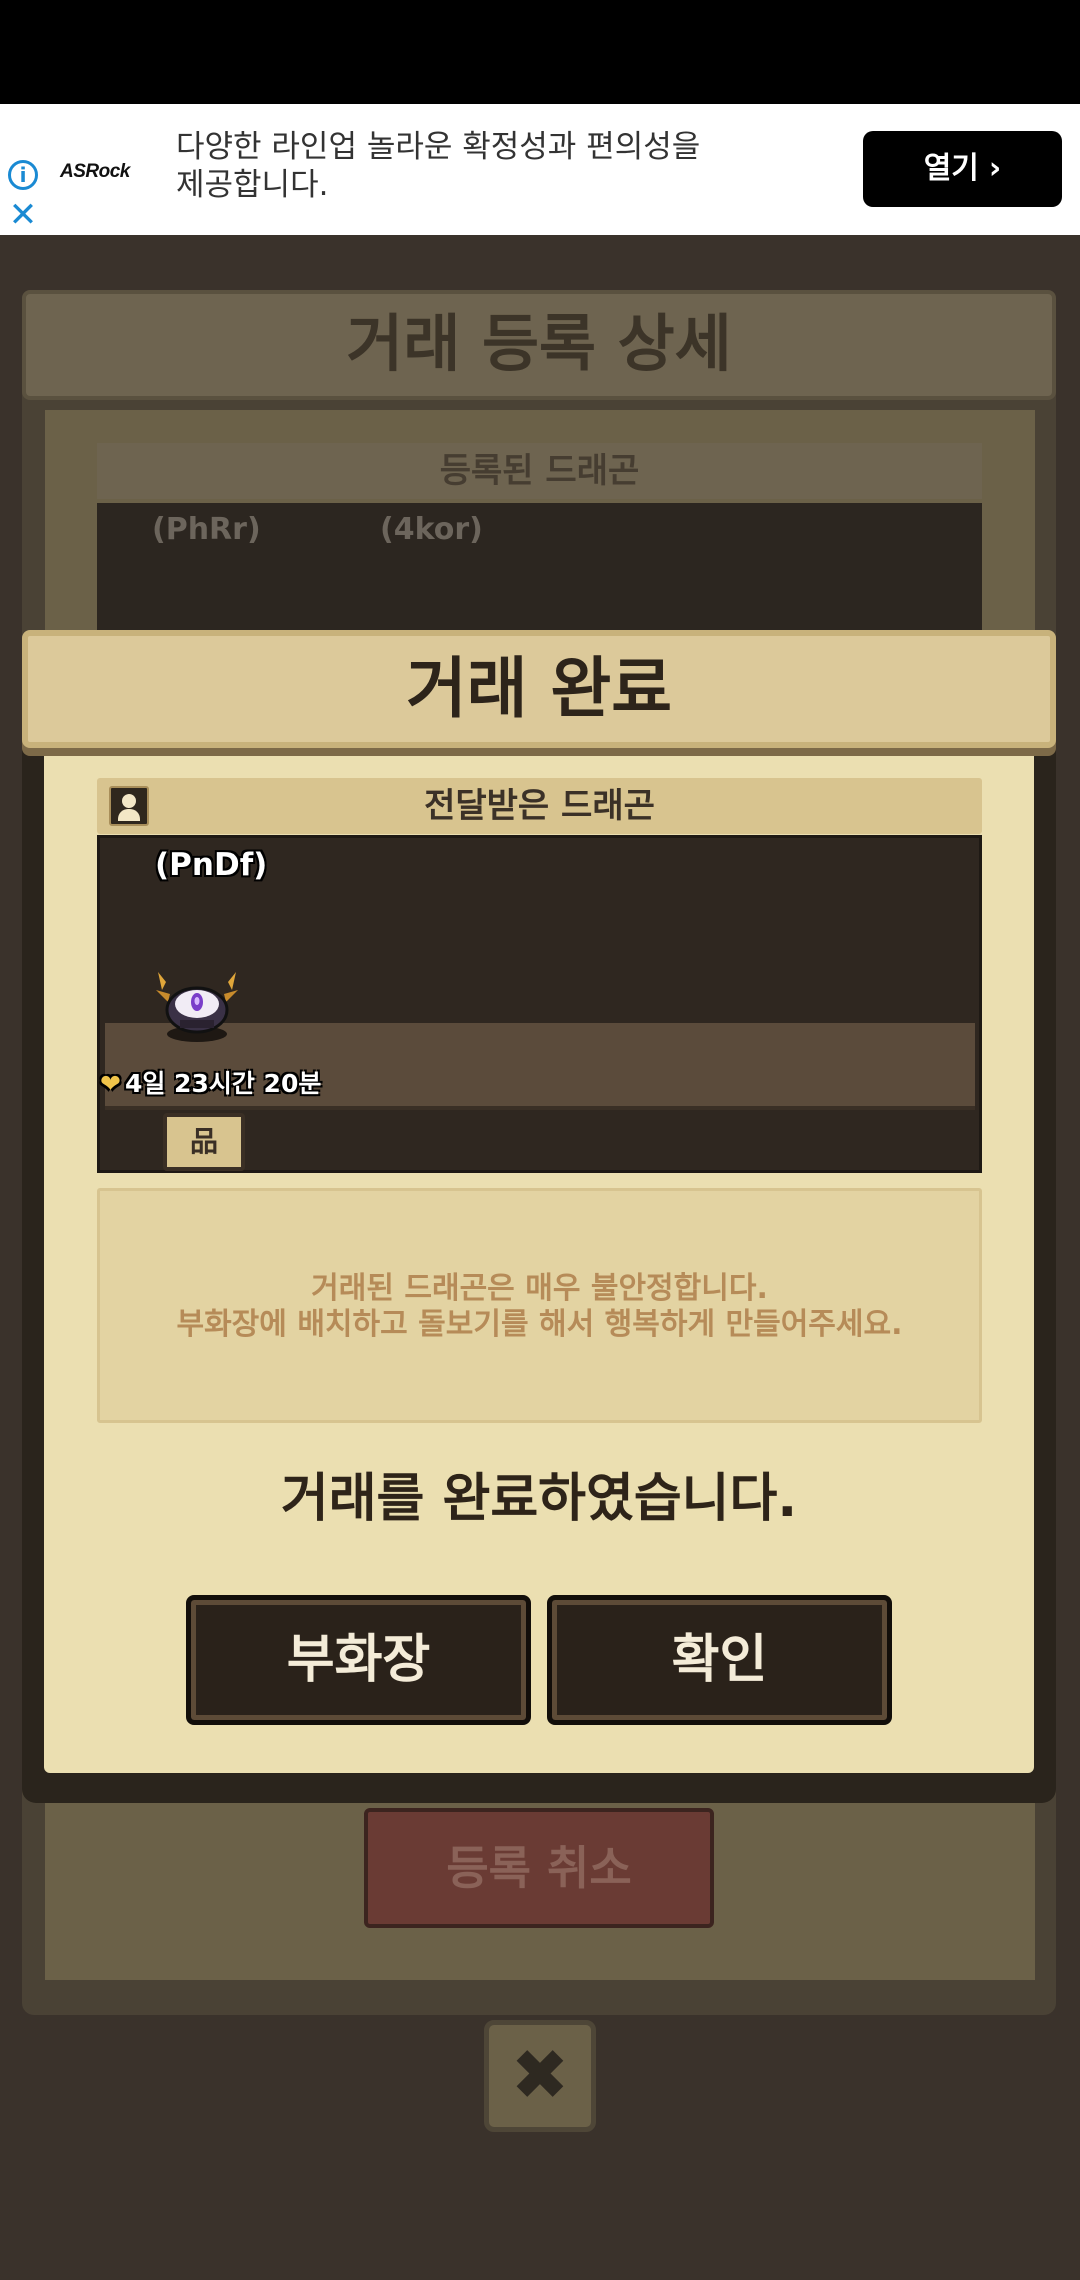 This screenshot has width=1080, height=2280. Describe the element at coordinates (95, 171) in the screenshot. I see `ad-brand-logo: ASRock` at that location.